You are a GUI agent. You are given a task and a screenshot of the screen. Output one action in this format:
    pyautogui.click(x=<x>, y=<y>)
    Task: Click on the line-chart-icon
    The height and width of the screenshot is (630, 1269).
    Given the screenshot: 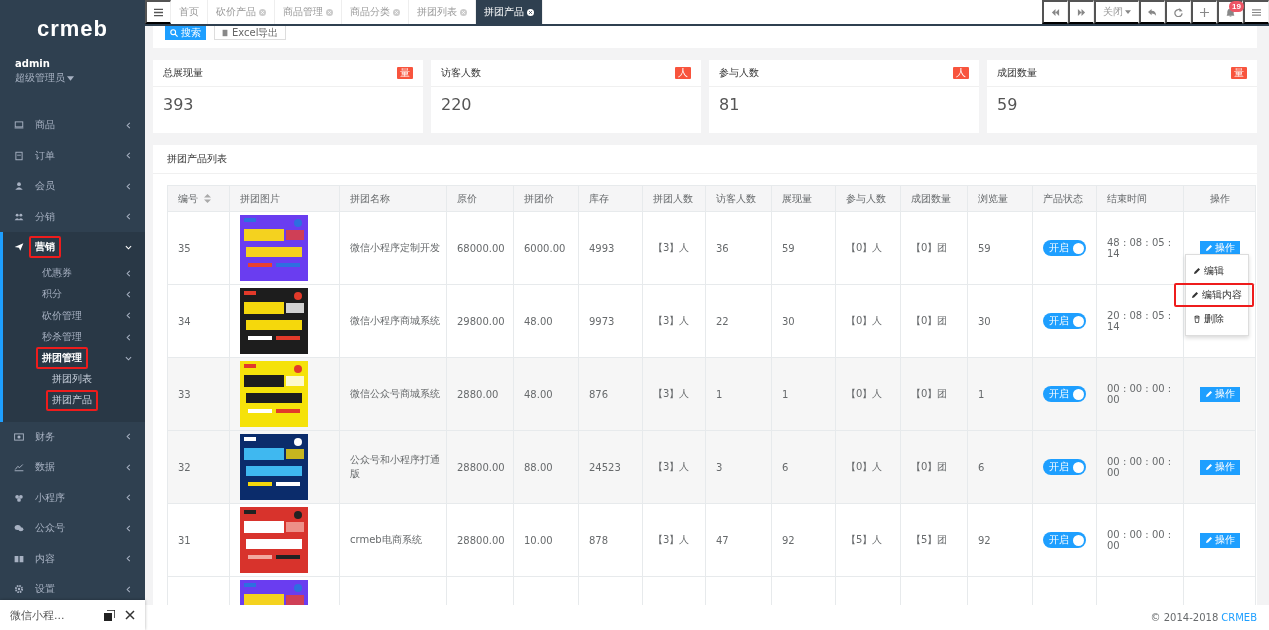 What is the action you would take?
    pyautogui.click(x=19, y=467)
    